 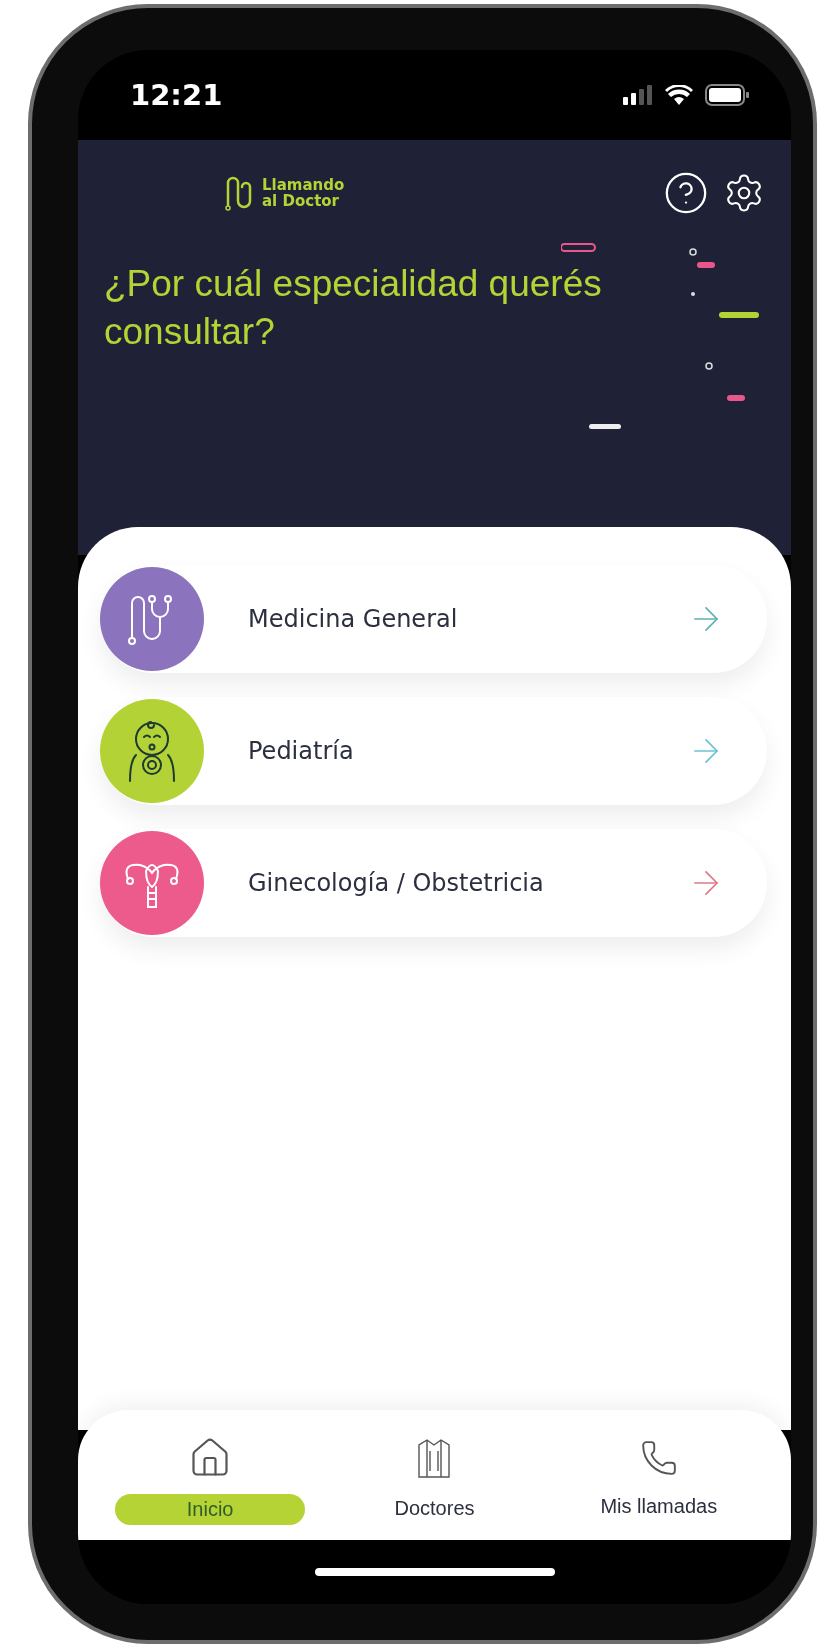 What do you see at coordinates (239, 193) in the screenshot?
I see `logo-icon` at bounding box center [239, 193].